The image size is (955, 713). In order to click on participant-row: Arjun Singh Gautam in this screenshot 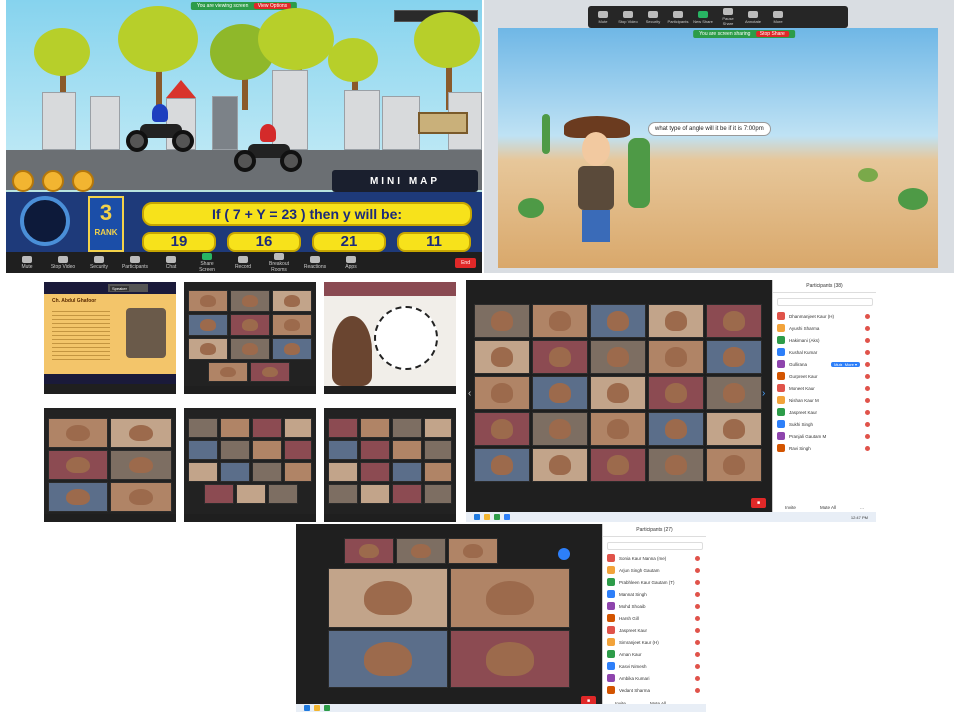, I will do `click(654, 570)`.